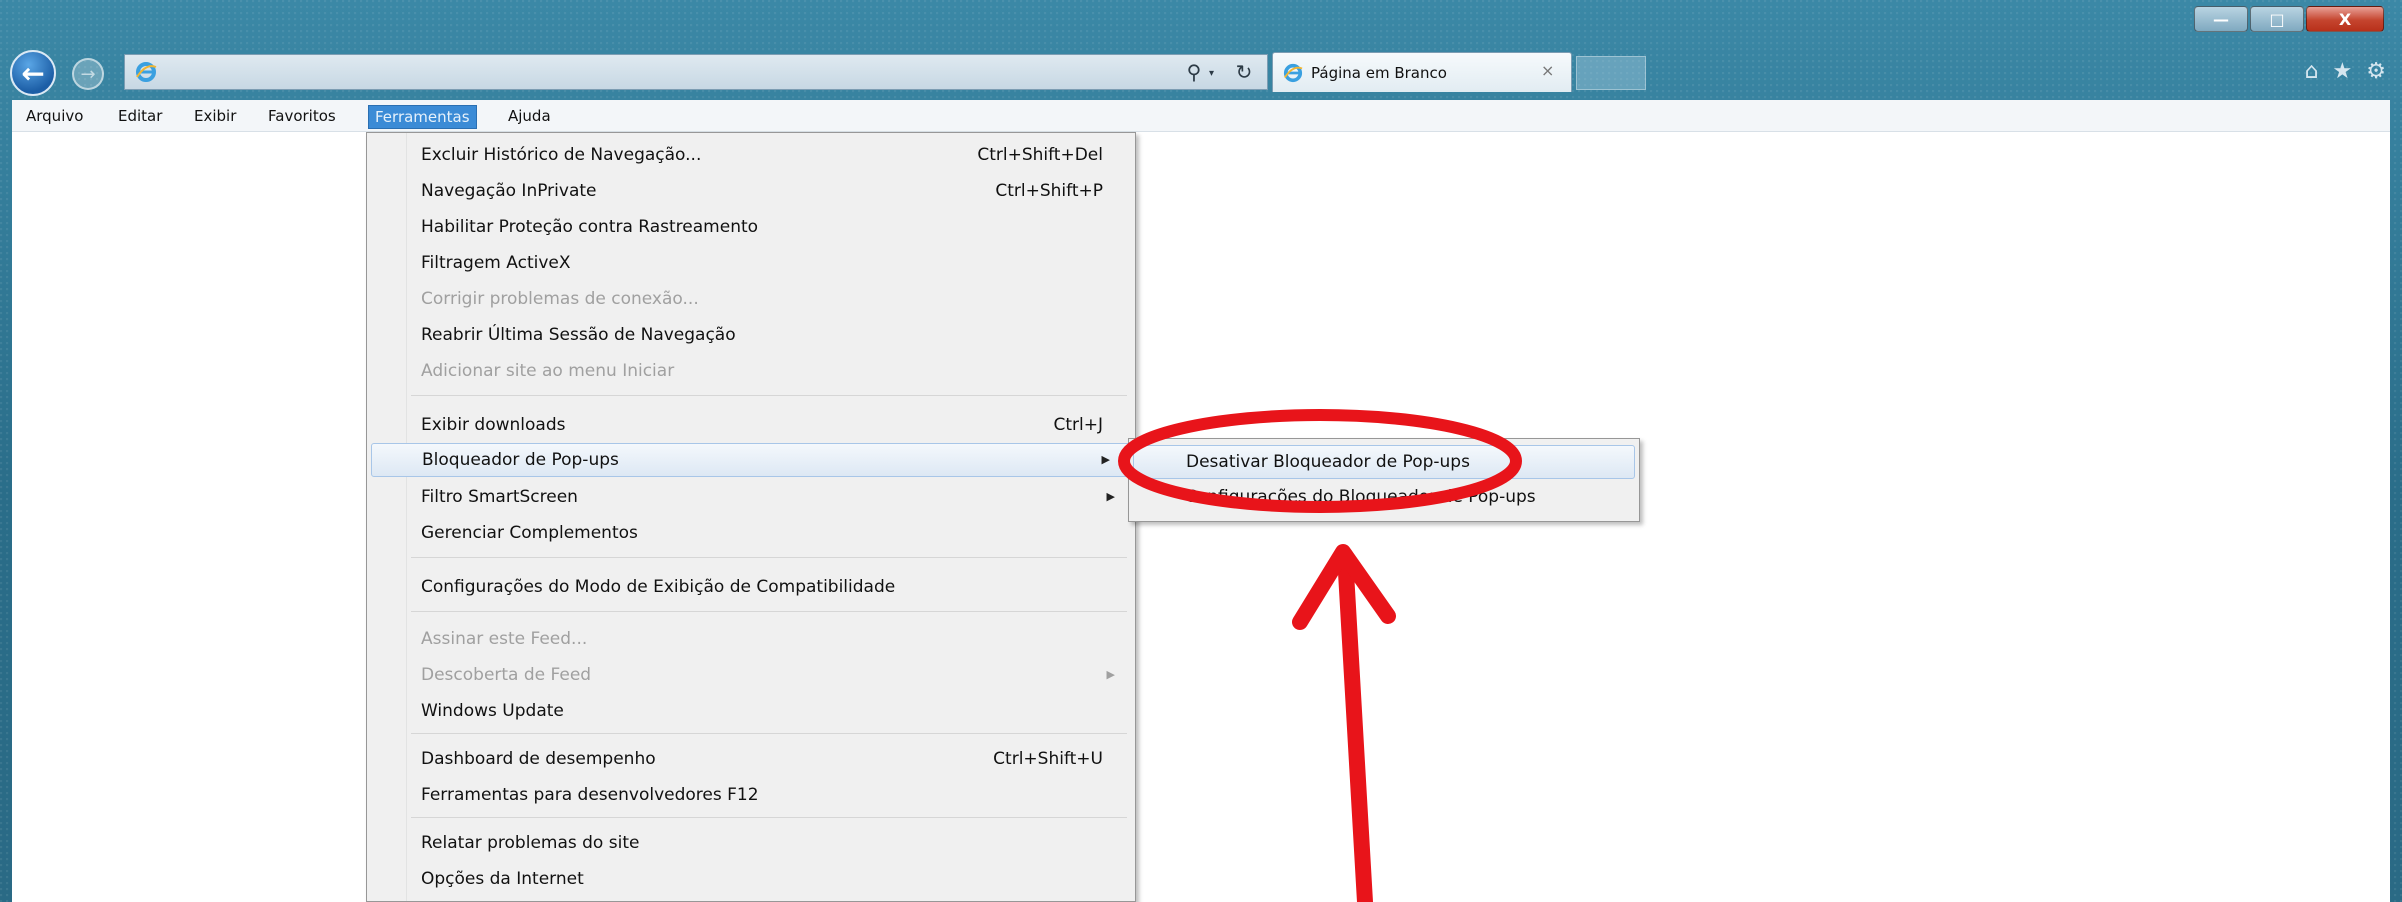 The width and height of the screenshot is (2402, 902). I want to click on menu-item-tracking-protection: Habilitar Proteção contra Rastreamento, so click(751, 228).